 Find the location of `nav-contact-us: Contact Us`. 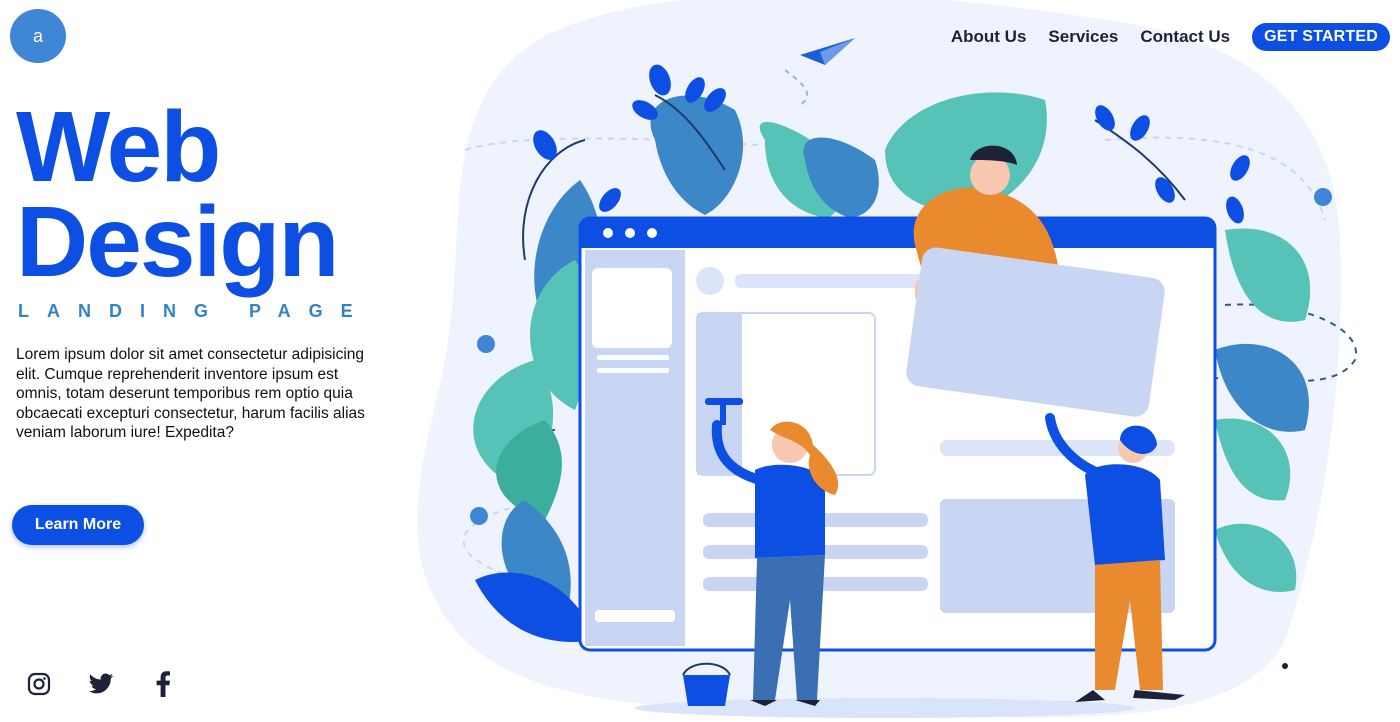

nav-contact-us: Contact Us is located at coordinates (1185, 37).